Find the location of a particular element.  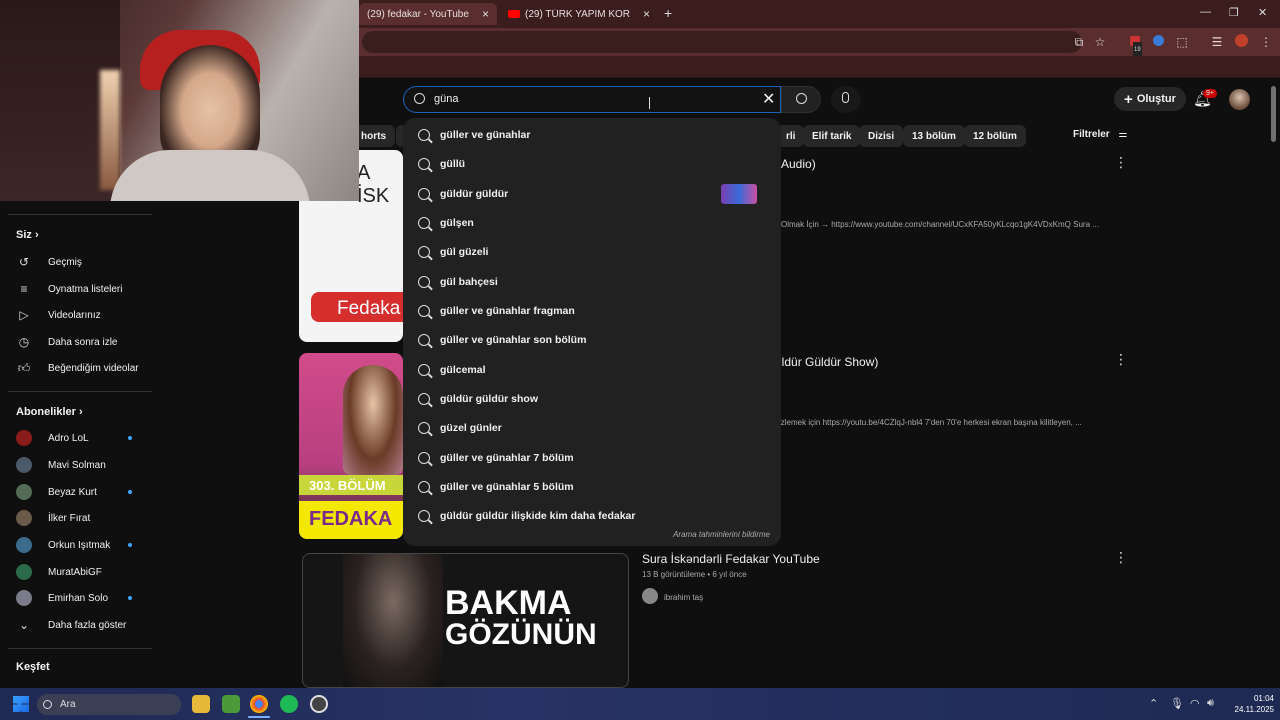

filters-button: Filtreler ⚌ is located at coordinates (1100, 134).